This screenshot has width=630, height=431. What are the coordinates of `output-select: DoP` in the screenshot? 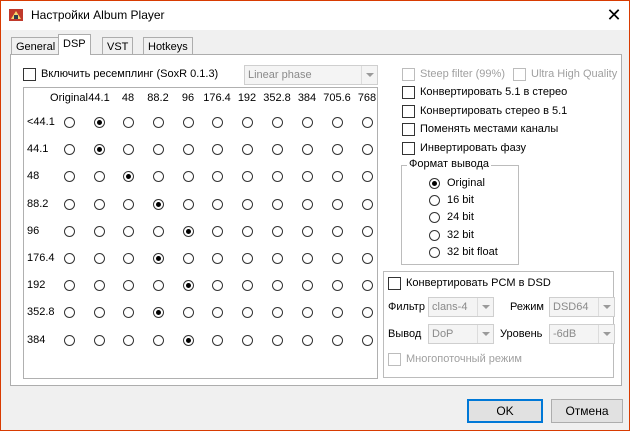 It's located at (461, 334).